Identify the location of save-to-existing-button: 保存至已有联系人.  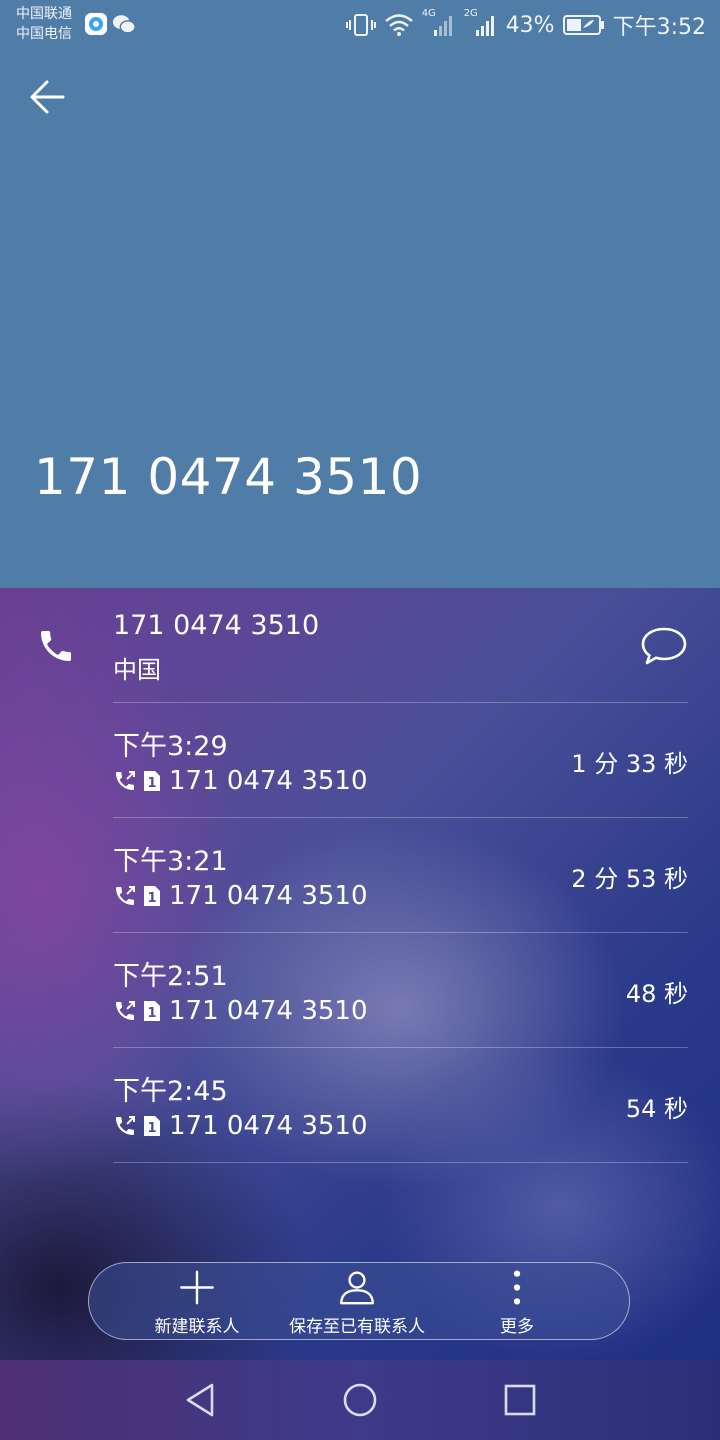
(357, 1303).